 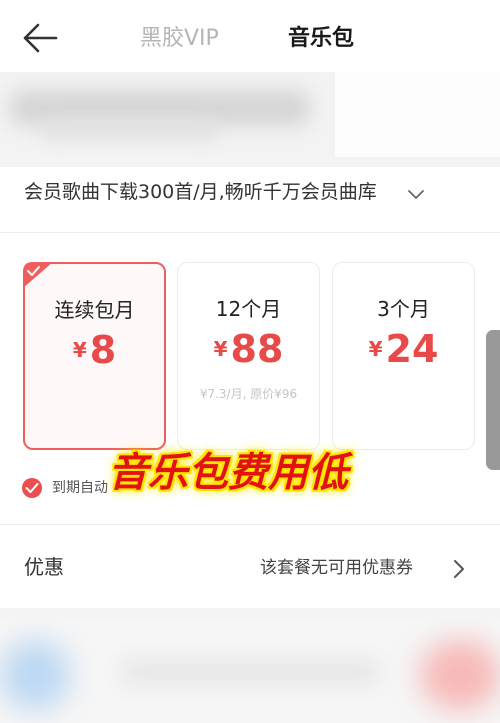 What do you see at coordinates (248, 394) in the screenshot?
I see `plan-sub-price: ¥7.3/月, 原价¥96` at bounding box center [248, 394].